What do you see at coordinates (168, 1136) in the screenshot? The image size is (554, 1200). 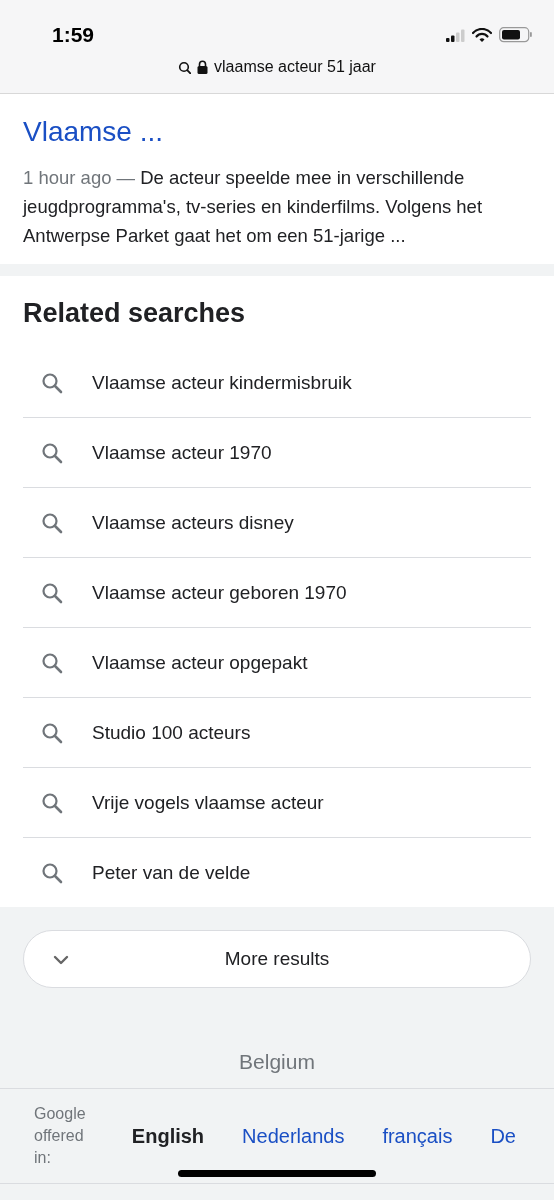 I see `language-link: English` at bounding box center [168, 1136].